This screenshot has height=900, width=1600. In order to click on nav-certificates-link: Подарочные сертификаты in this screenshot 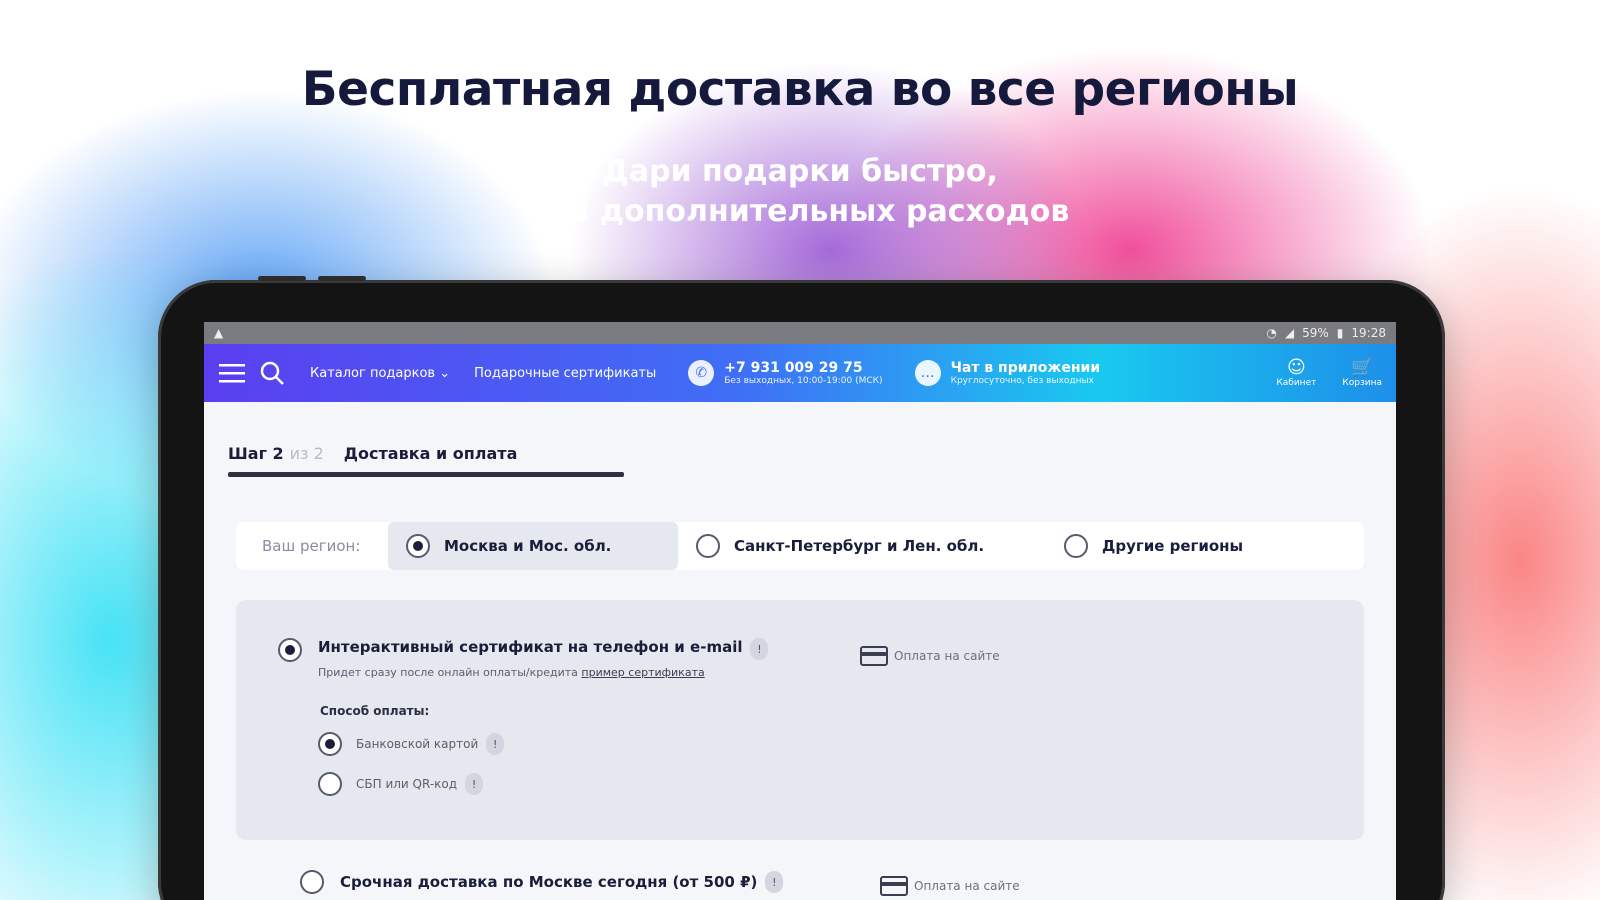, I will do `click(565, 373)`.